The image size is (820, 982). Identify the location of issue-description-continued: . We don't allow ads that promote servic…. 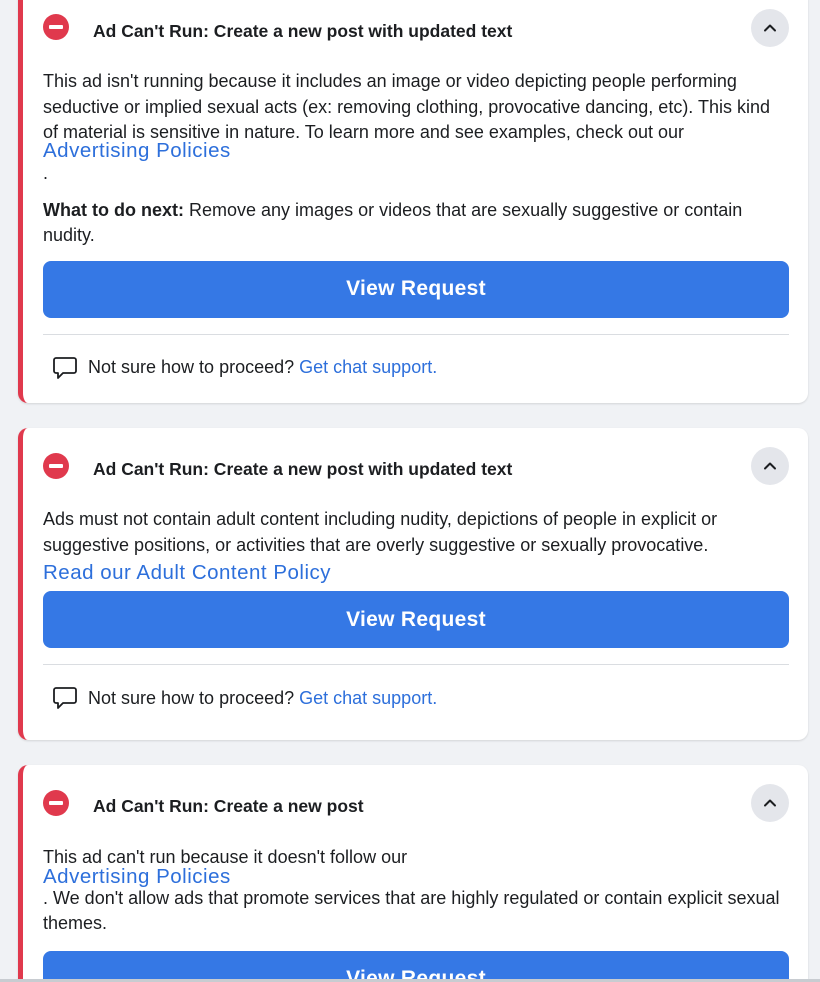
(411, 910).